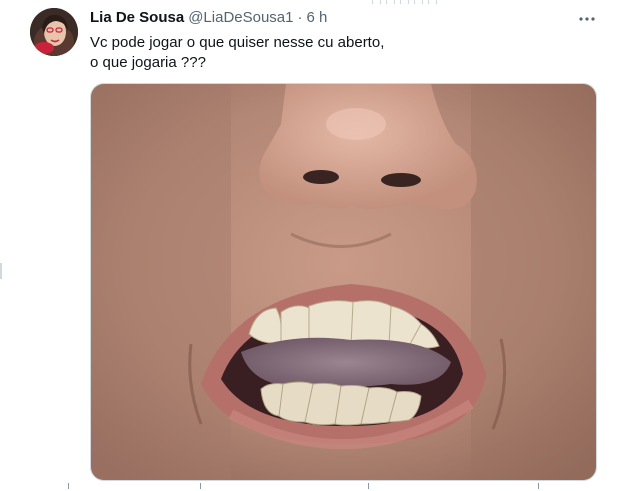 This screenshot has height=491, width=626. I want to click on author-handle: @LiaDeSousa1, so click(240, 17).